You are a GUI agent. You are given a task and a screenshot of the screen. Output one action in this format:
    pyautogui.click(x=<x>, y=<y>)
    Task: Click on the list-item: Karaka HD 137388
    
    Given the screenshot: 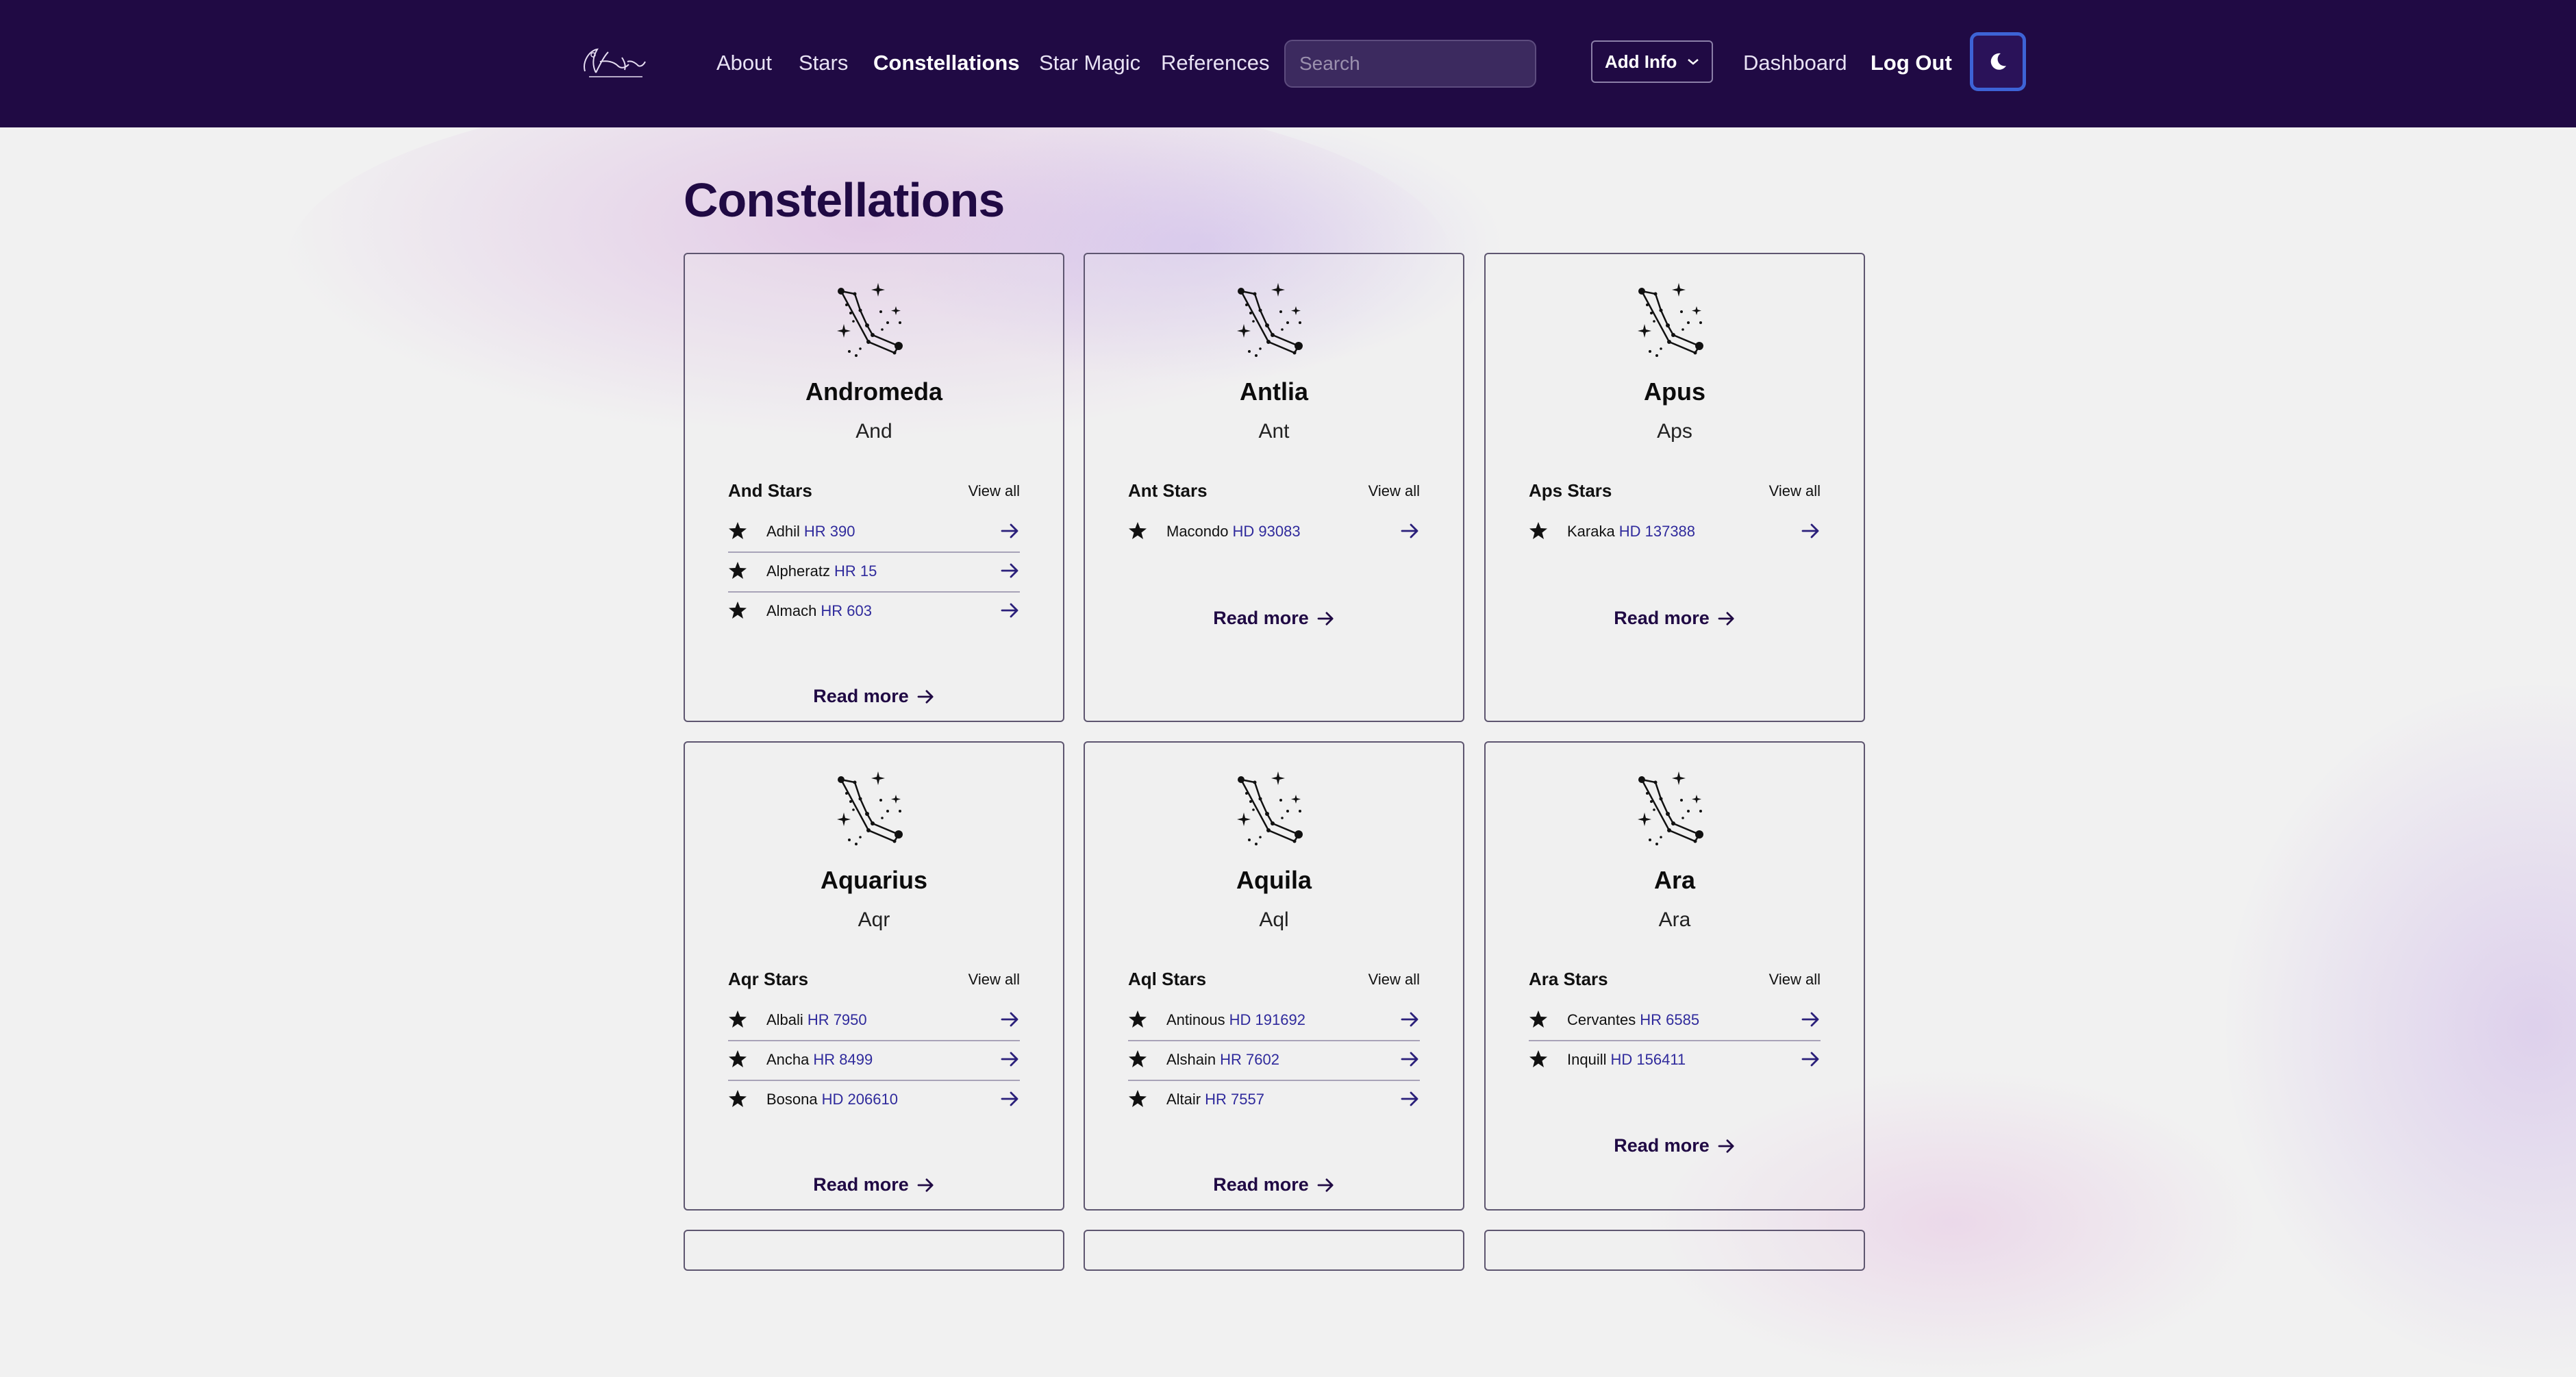 What is the action you would take?
    pyautogui.click(x=1675, y=532)
    